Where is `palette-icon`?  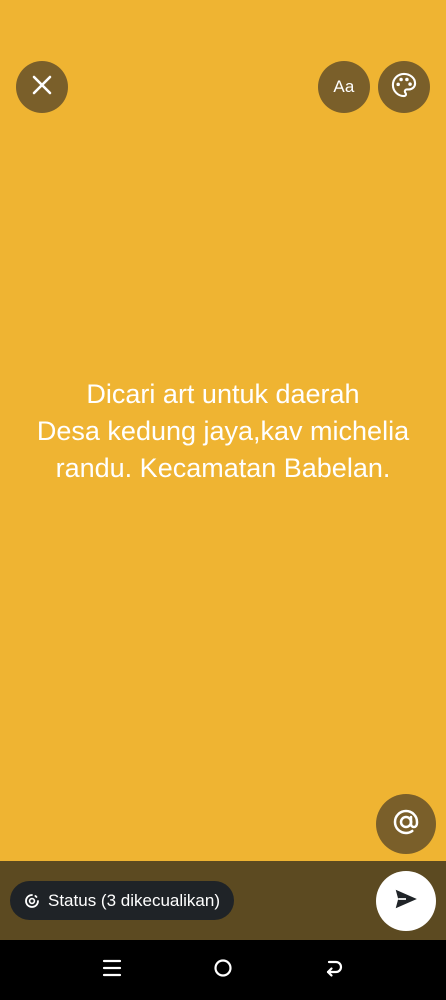
palette-icon is located at coordinates (404, 87).